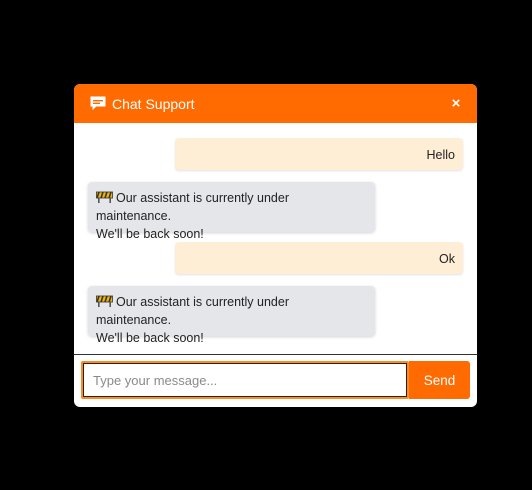  Describe the element at coordinates (153, 103) in the screenshot. I see `chat-title: Chat Support` at that location.